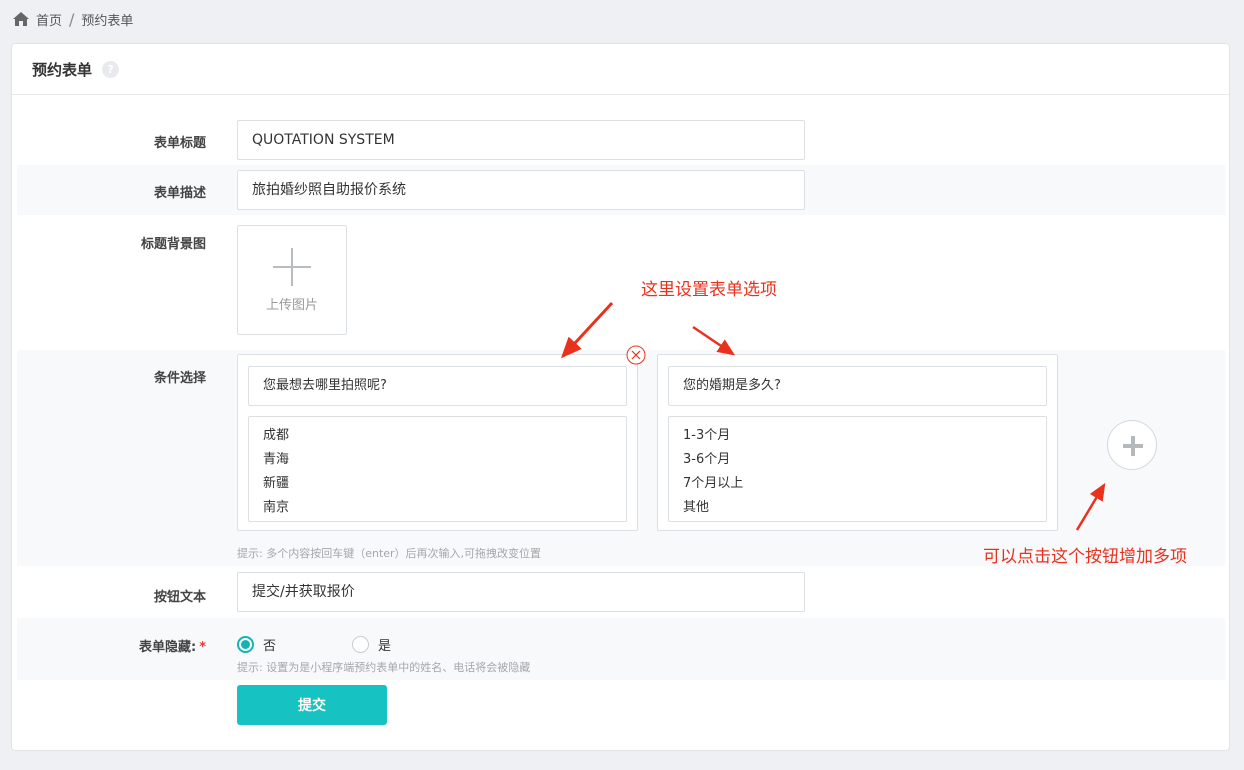  What do you see at coordinates (167, 647) in the screenshot?
I see `form-hide-label-text: 表单隐藏:` at bounding box center [167, 647].